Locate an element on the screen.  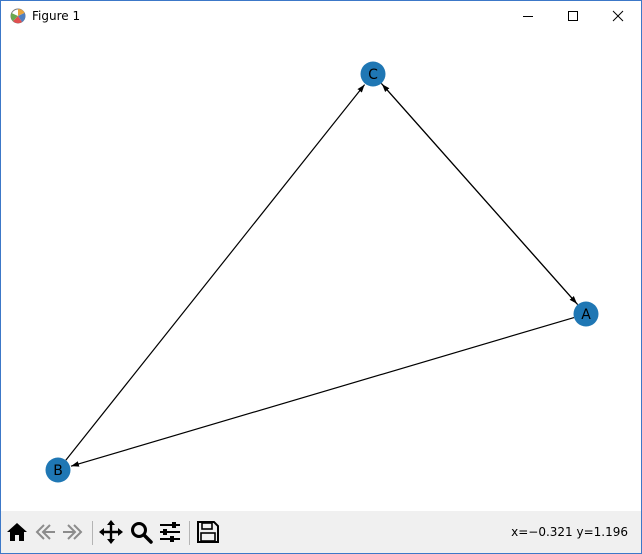
home-icon is located at coordinates (17, 532).